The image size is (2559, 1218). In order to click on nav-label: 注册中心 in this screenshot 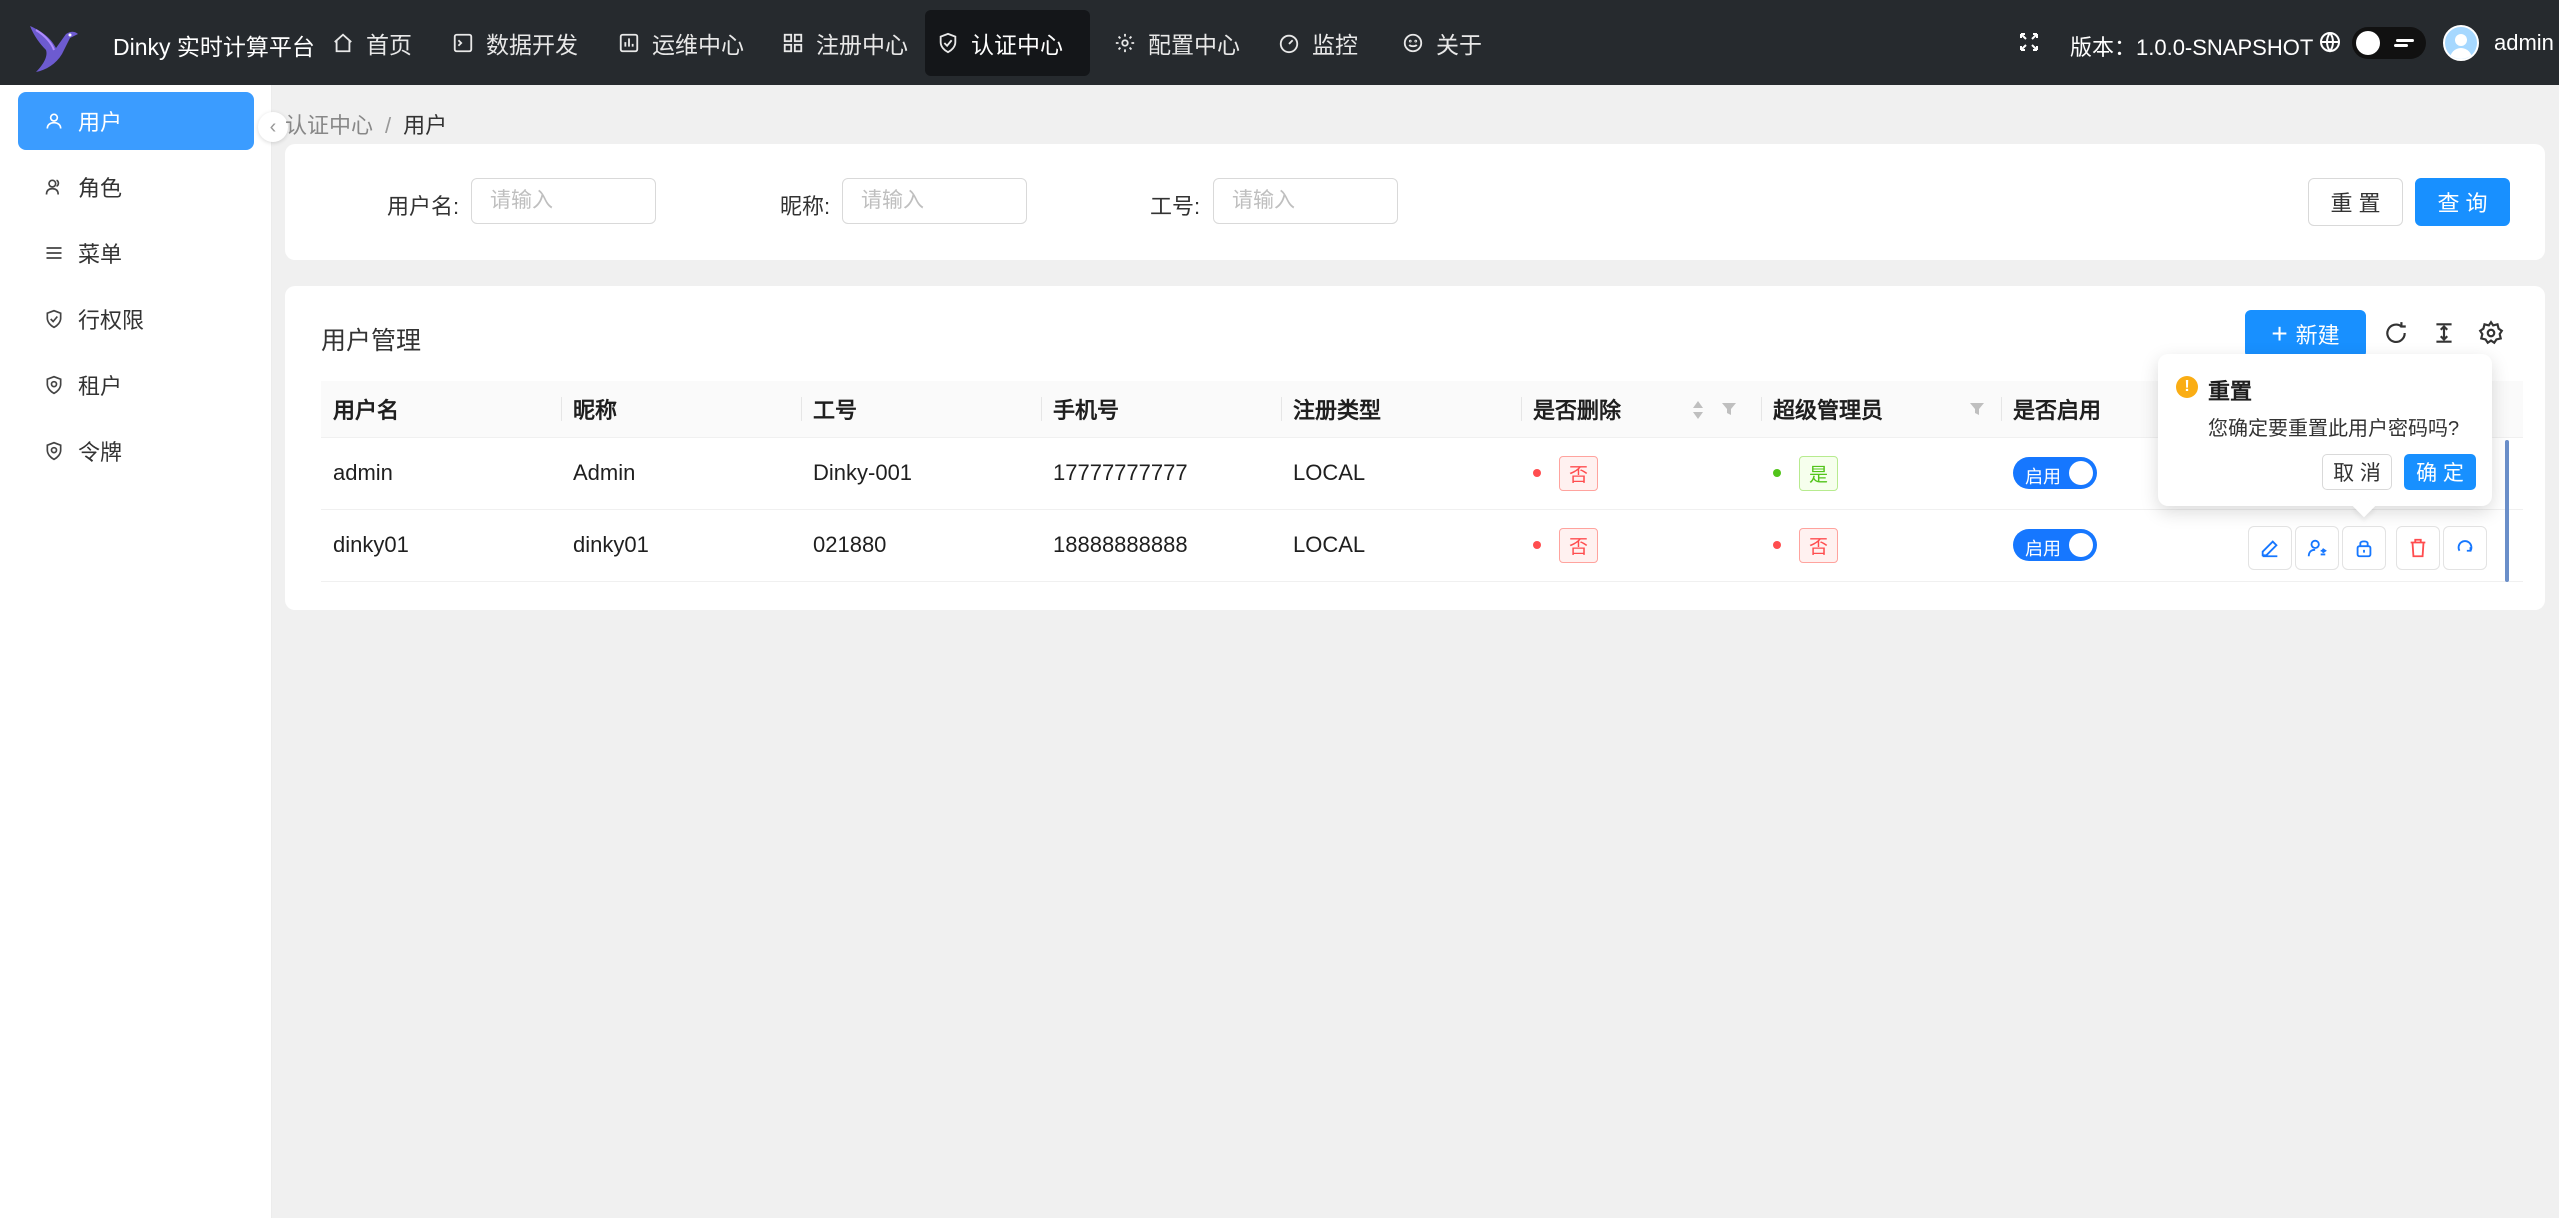, I will do `click(862, 45)`.